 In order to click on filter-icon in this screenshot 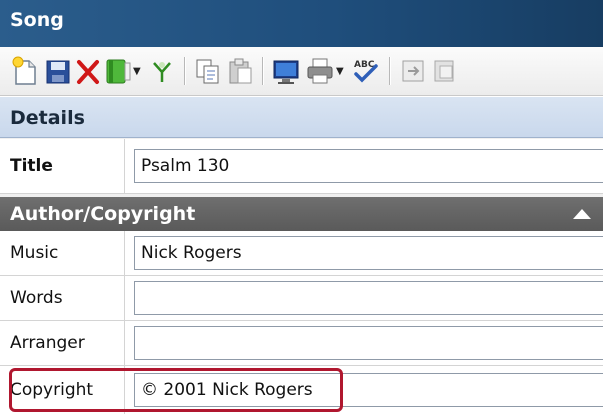, I will do `click(162, 71)`.